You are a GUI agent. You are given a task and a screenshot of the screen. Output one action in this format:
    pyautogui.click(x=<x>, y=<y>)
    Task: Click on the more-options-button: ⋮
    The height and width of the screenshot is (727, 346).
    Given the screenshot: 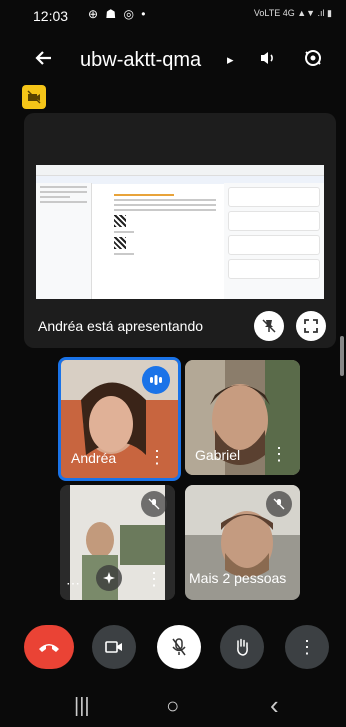 What is the action you would take?
    pyautogui.click(x=307, y=647)
    